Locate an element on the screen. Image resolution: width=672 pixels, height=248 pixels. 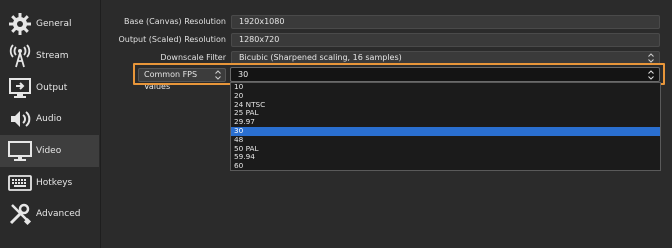
fps-value: 30 is located at coordinates (243, 74).